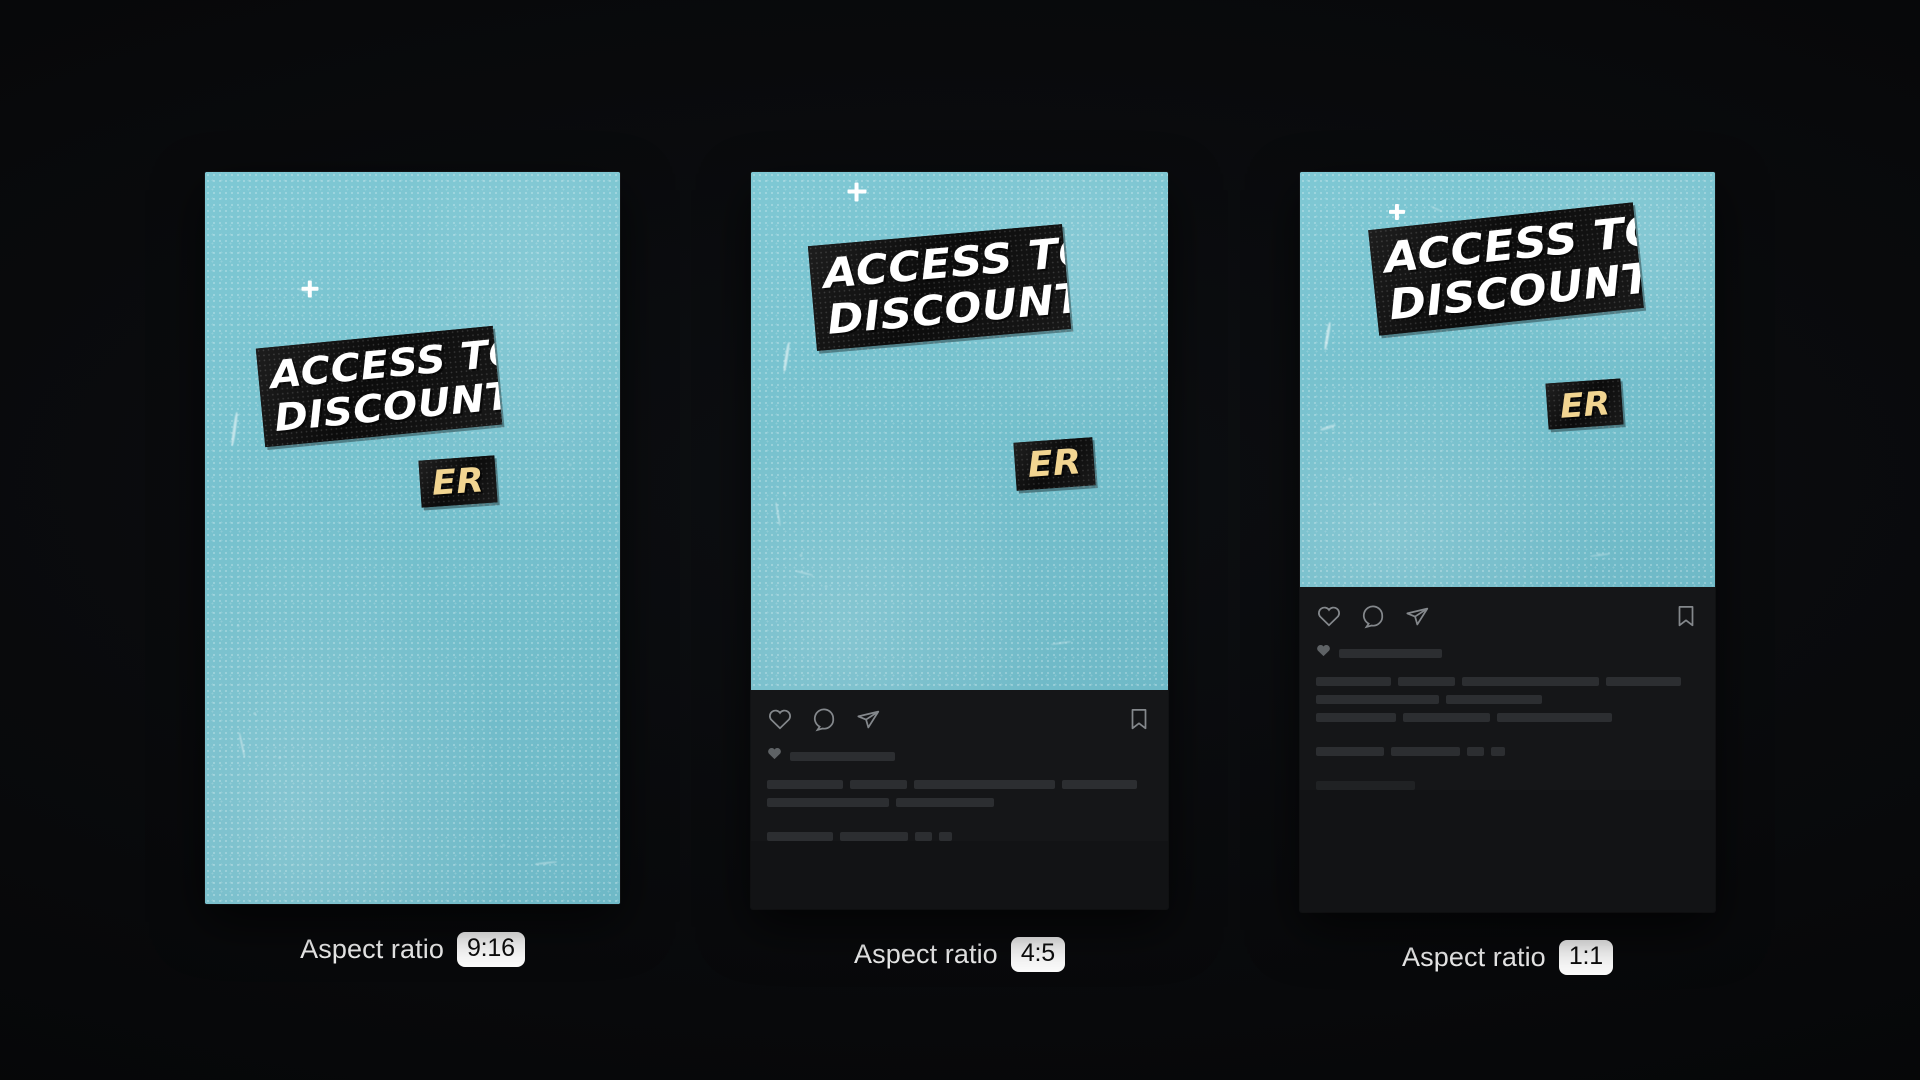  I want to click on card-frame-9-16: ACCESS TO DISCOUNTS ER, so click(412, 538).